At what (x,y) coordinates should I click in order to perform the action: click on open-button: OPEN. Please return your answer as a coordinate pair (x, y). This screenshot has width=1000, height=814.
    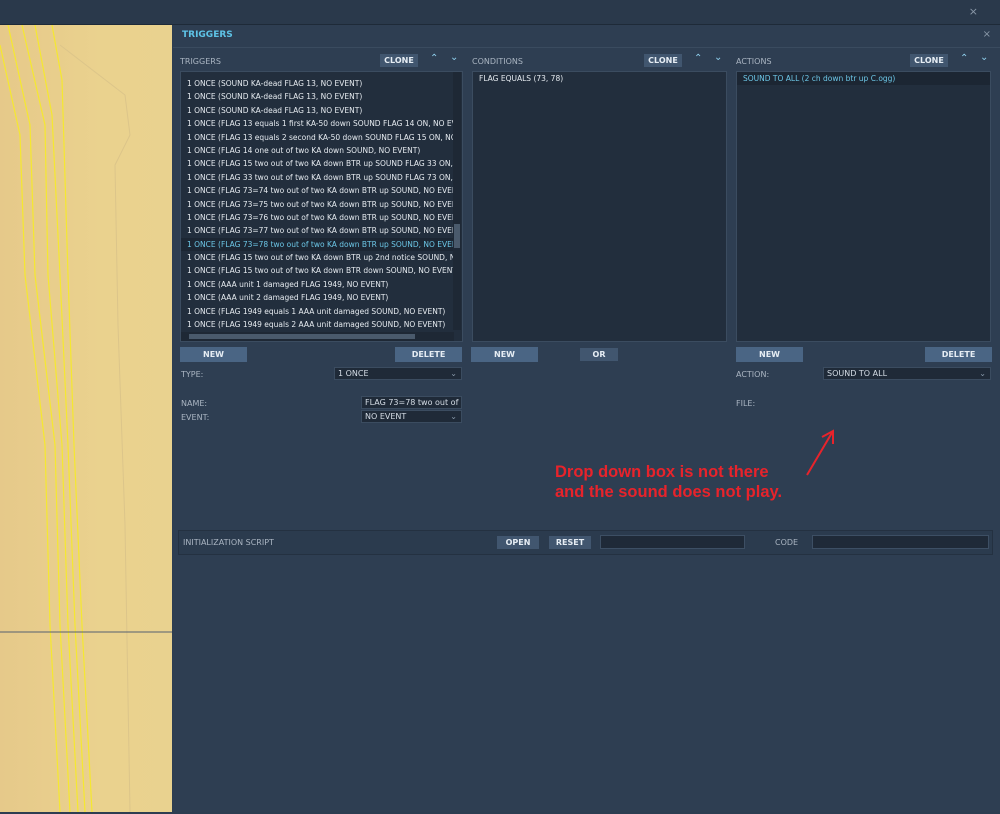
    Looking at the image, I should click on (518, 542).